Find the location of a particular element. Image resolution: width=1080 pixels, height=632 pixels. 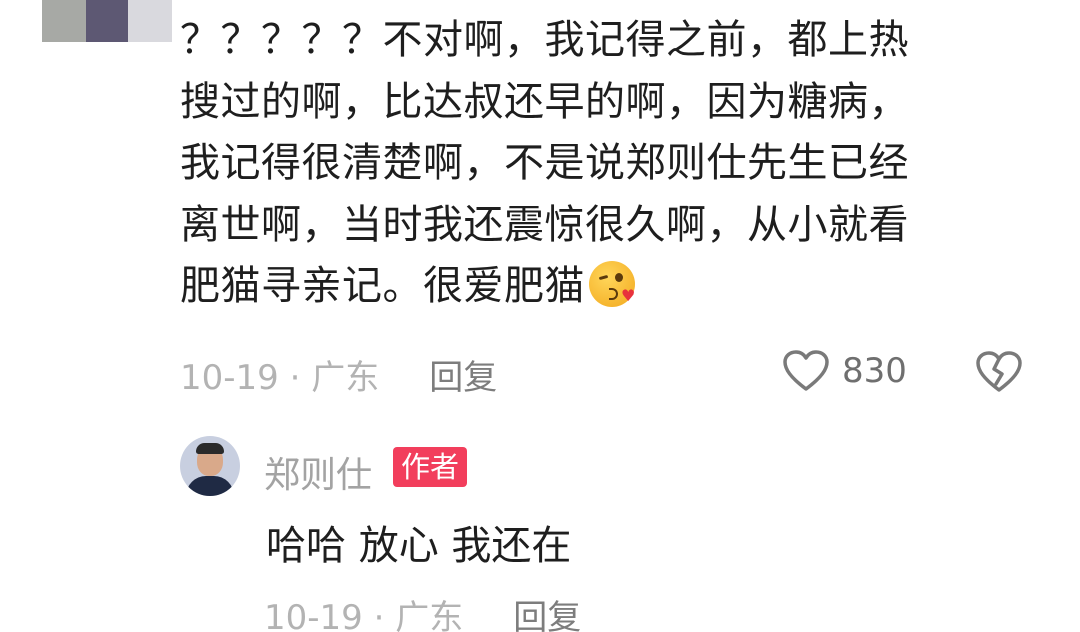

like-button: 830 is located at coordinates (844, 371).